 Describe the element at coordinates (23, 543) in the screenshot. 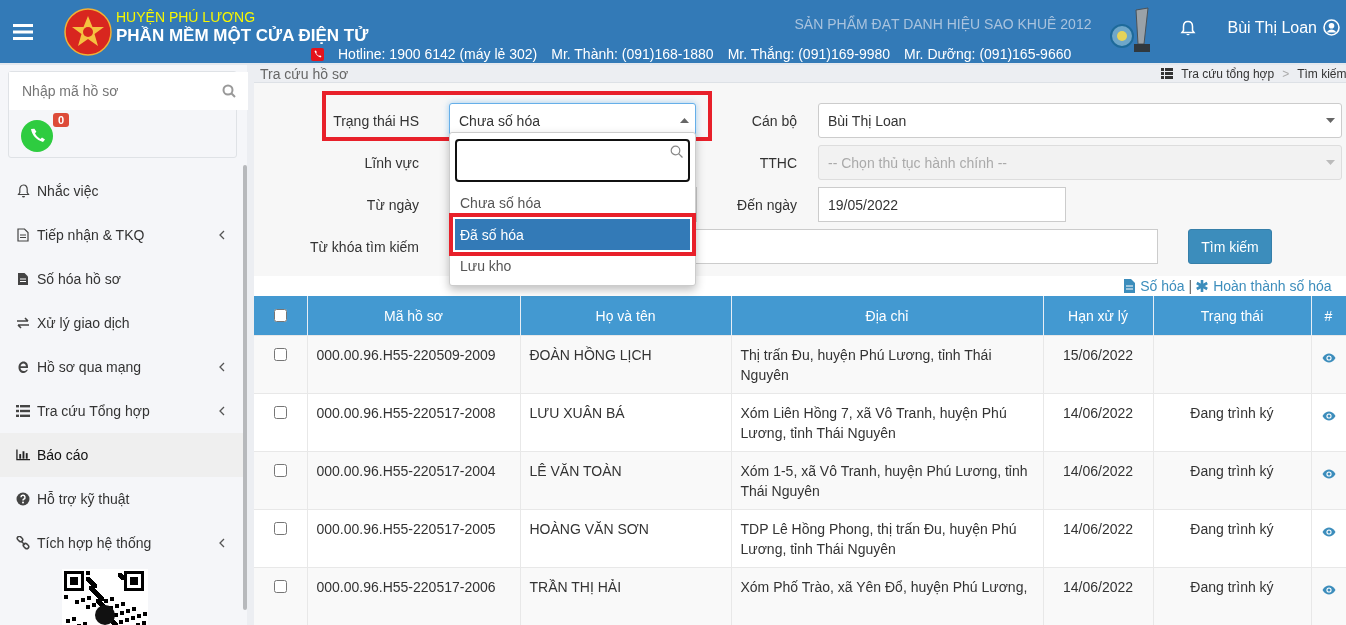

I see `link-icon` at that location.